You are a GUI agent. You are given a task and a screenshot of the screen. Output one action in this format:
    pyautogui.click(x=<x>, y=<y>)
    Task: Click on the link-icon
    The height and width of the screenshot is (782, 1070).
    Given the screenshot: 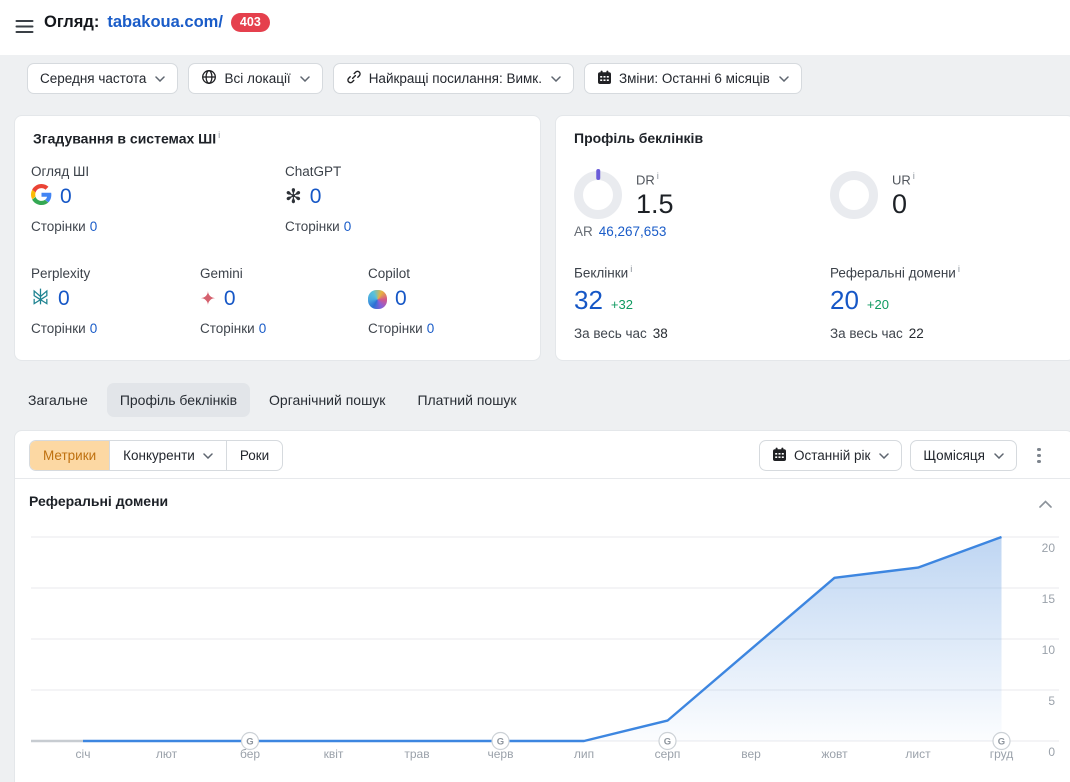 What is the action you would take?
    pyautogui.click(x=354, y=78)
    